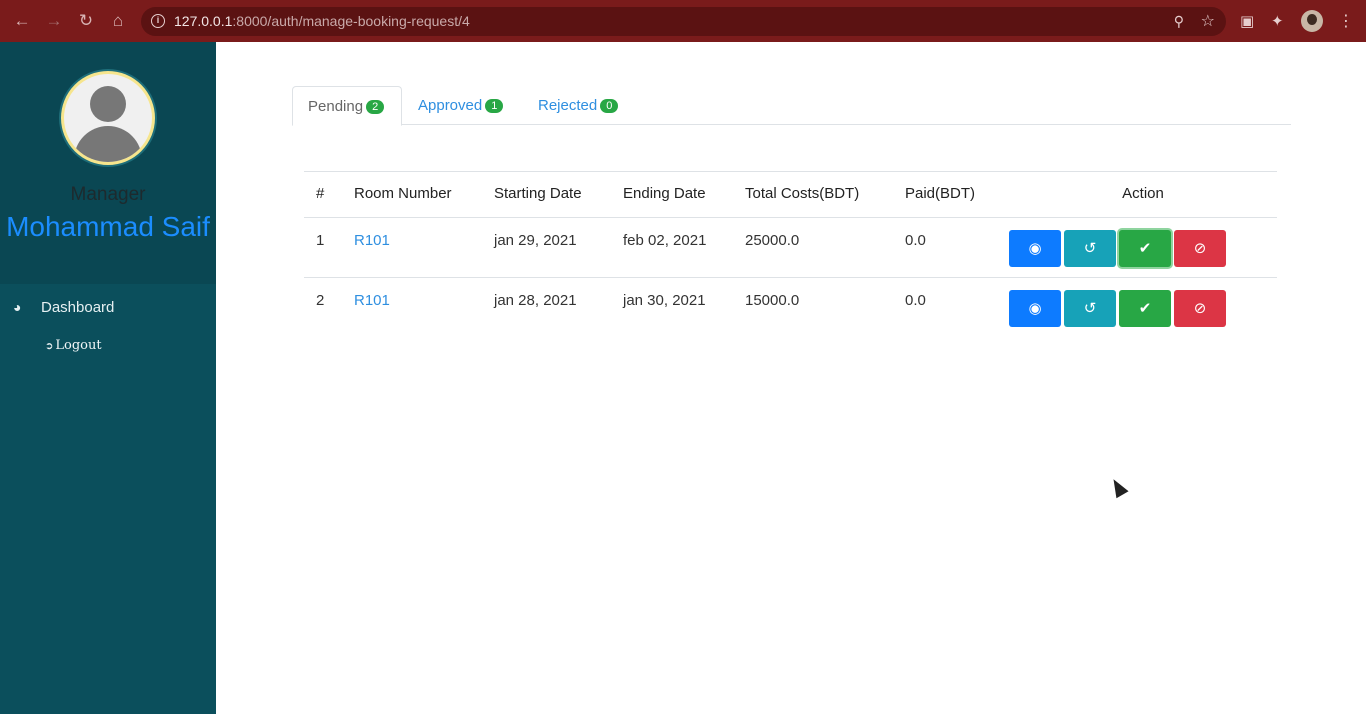 Image resolution: width=1366 pixels, height=714 pixels. I want to click on column-header: Total Costs(BDT), so click(825, 194).